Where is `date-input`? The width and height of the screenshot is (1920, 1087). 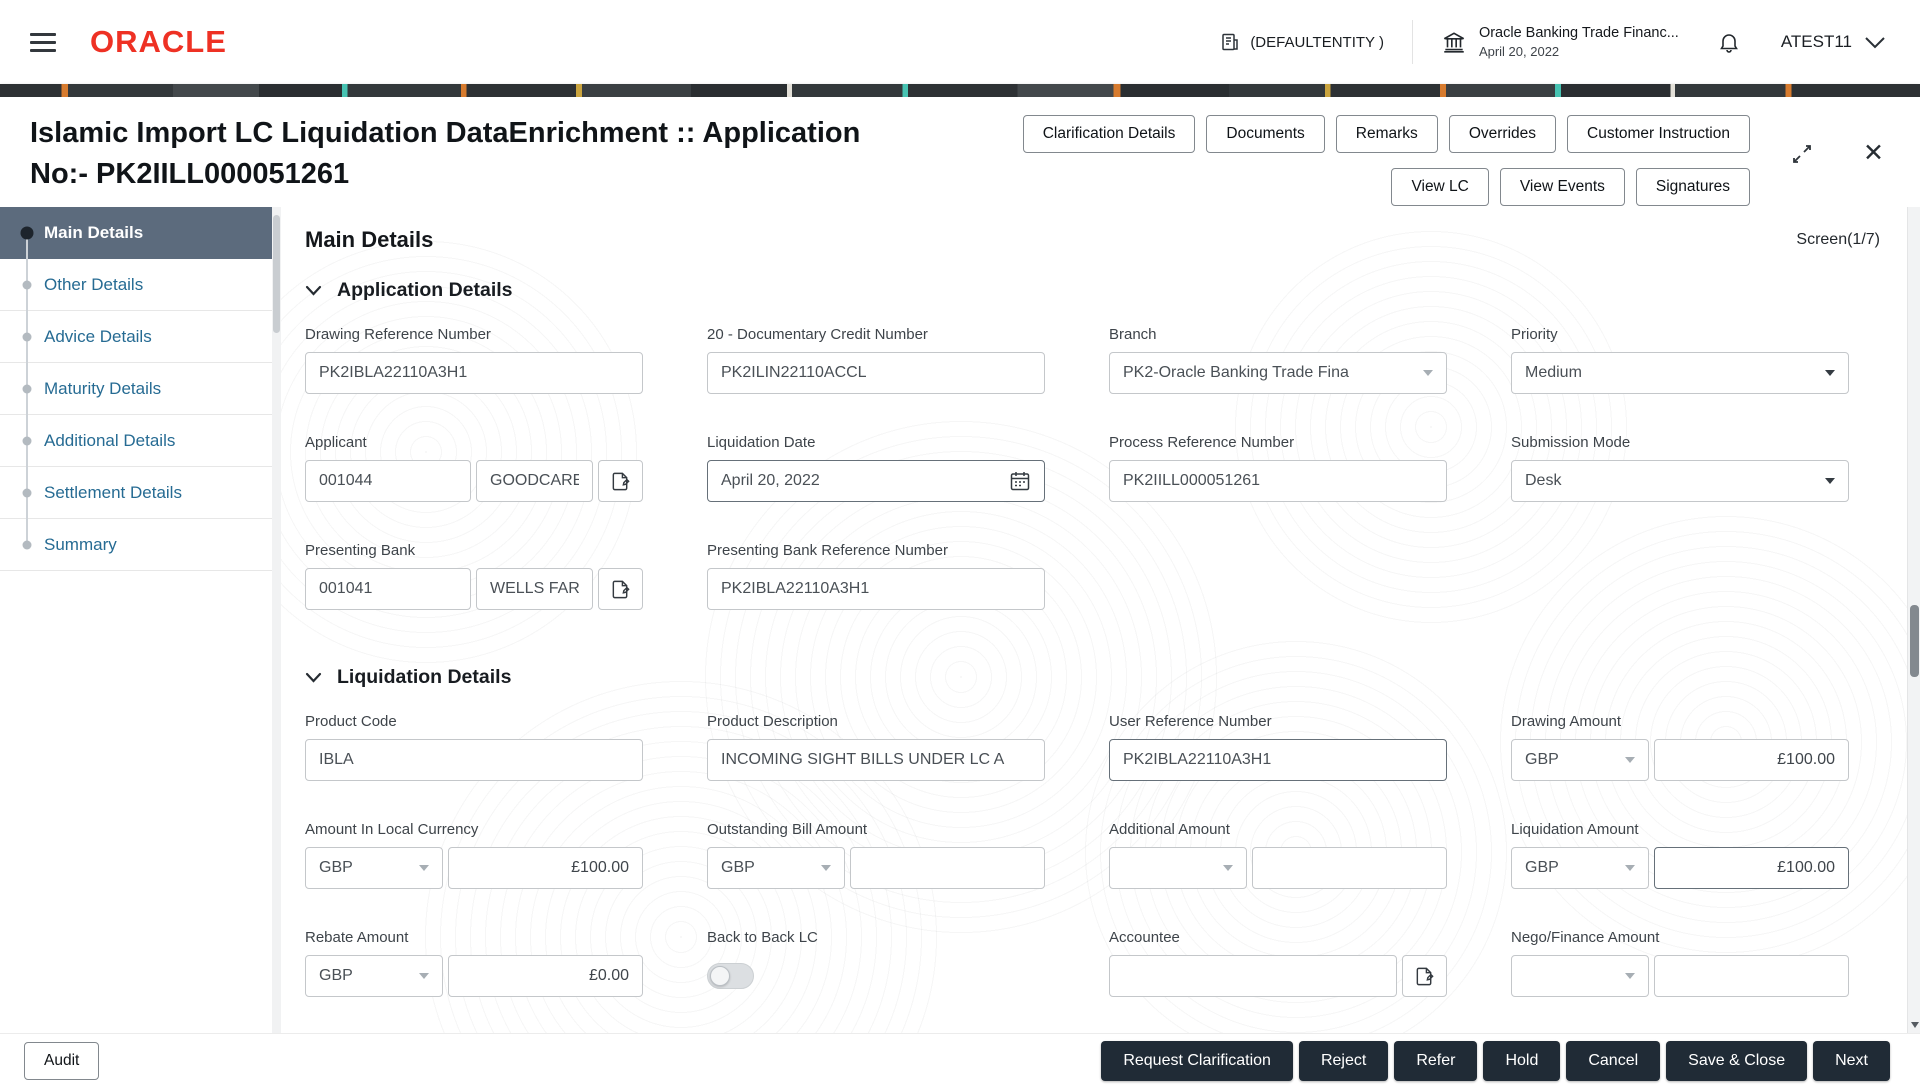 date-input is located at coordinates (861, 481).